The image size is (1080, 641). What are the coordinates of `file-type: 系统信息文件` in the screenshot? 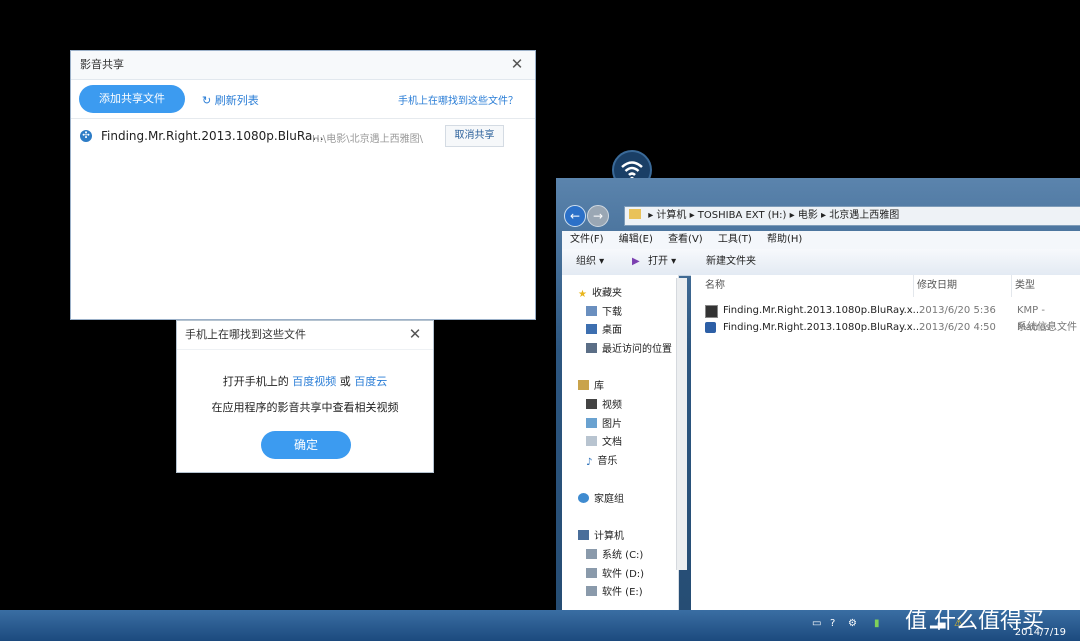 It's located at (1047, 327).